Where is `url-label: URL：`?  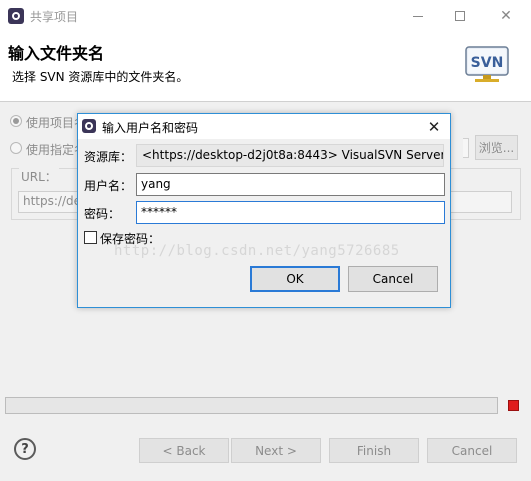
url-label: URL： is located at coordinates (39, 176).